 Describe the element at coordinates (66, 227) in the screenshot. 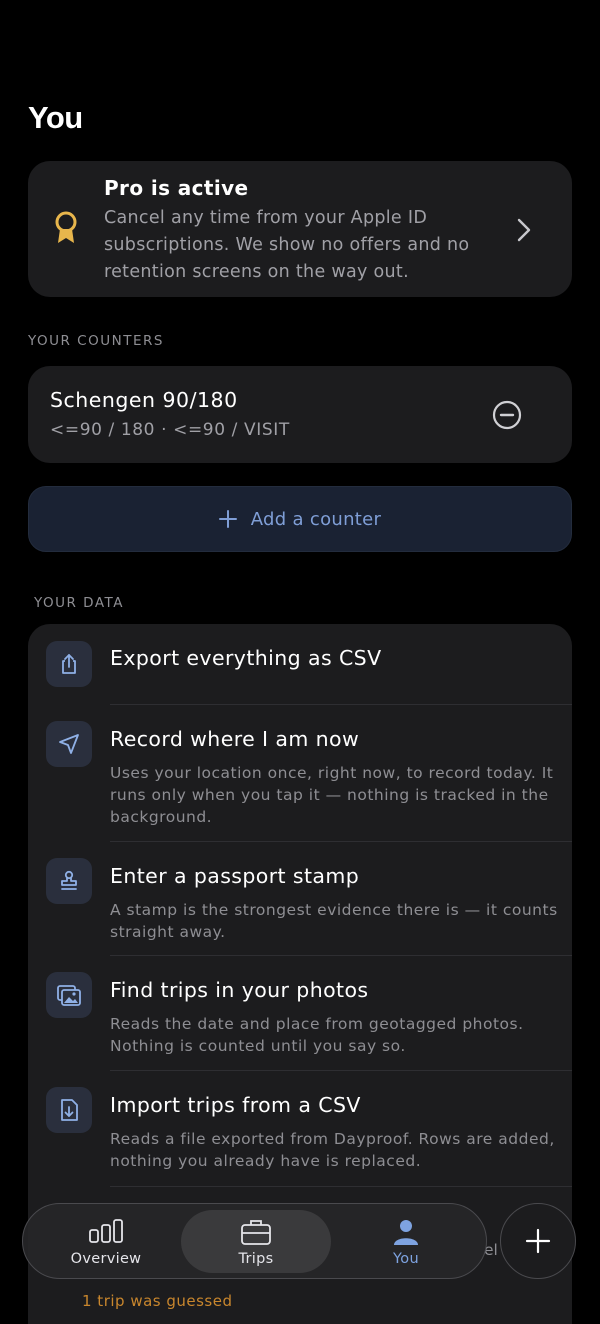

I see `award-ribbon-icon` at that location.